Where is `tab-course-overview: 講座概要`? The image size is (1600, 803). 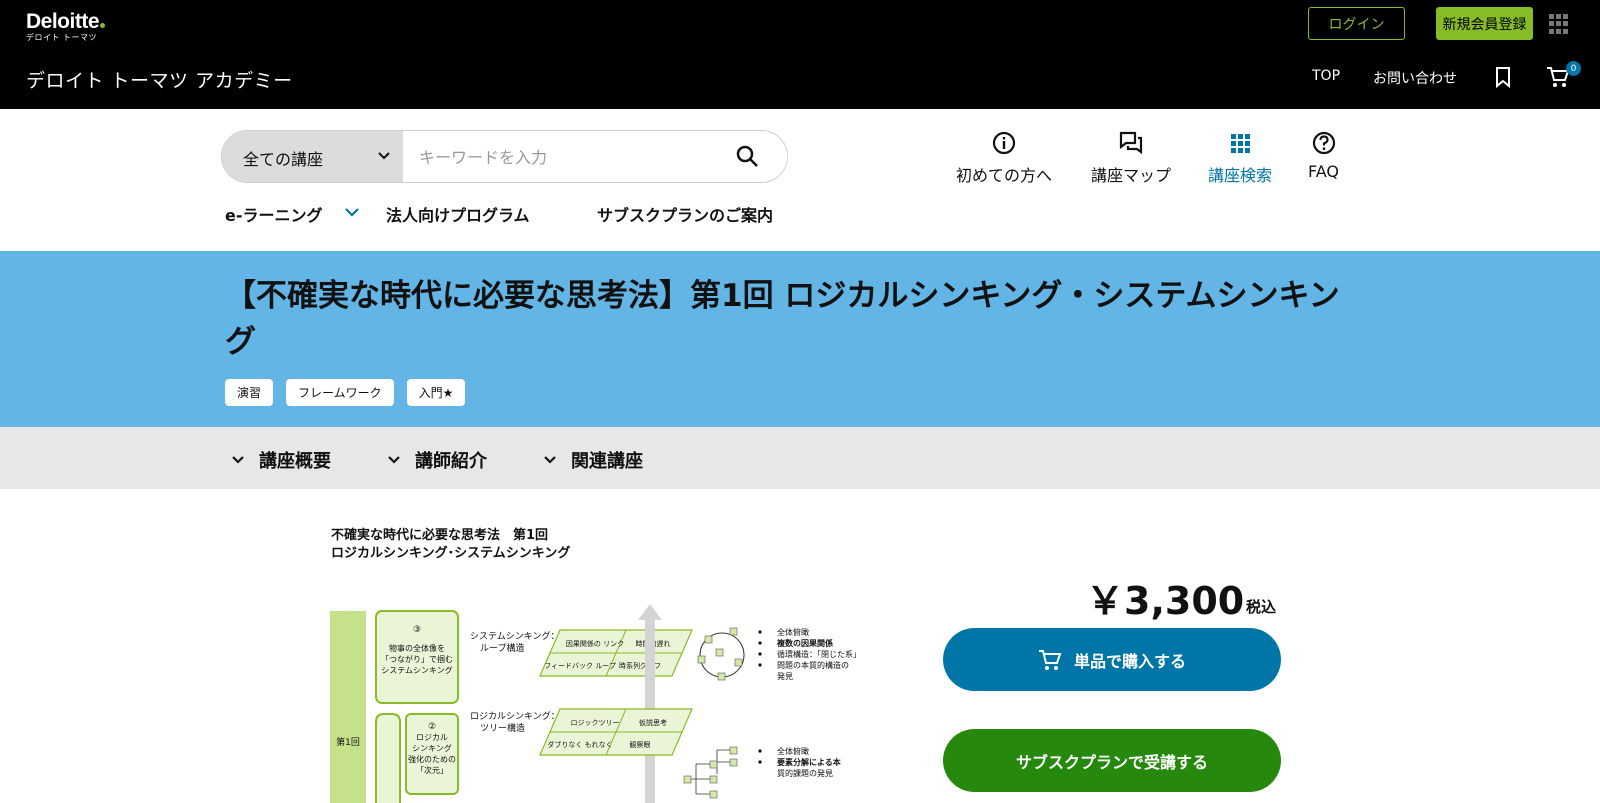
tab-course-overview: 講座概要 is located at coordinates (281, 460).